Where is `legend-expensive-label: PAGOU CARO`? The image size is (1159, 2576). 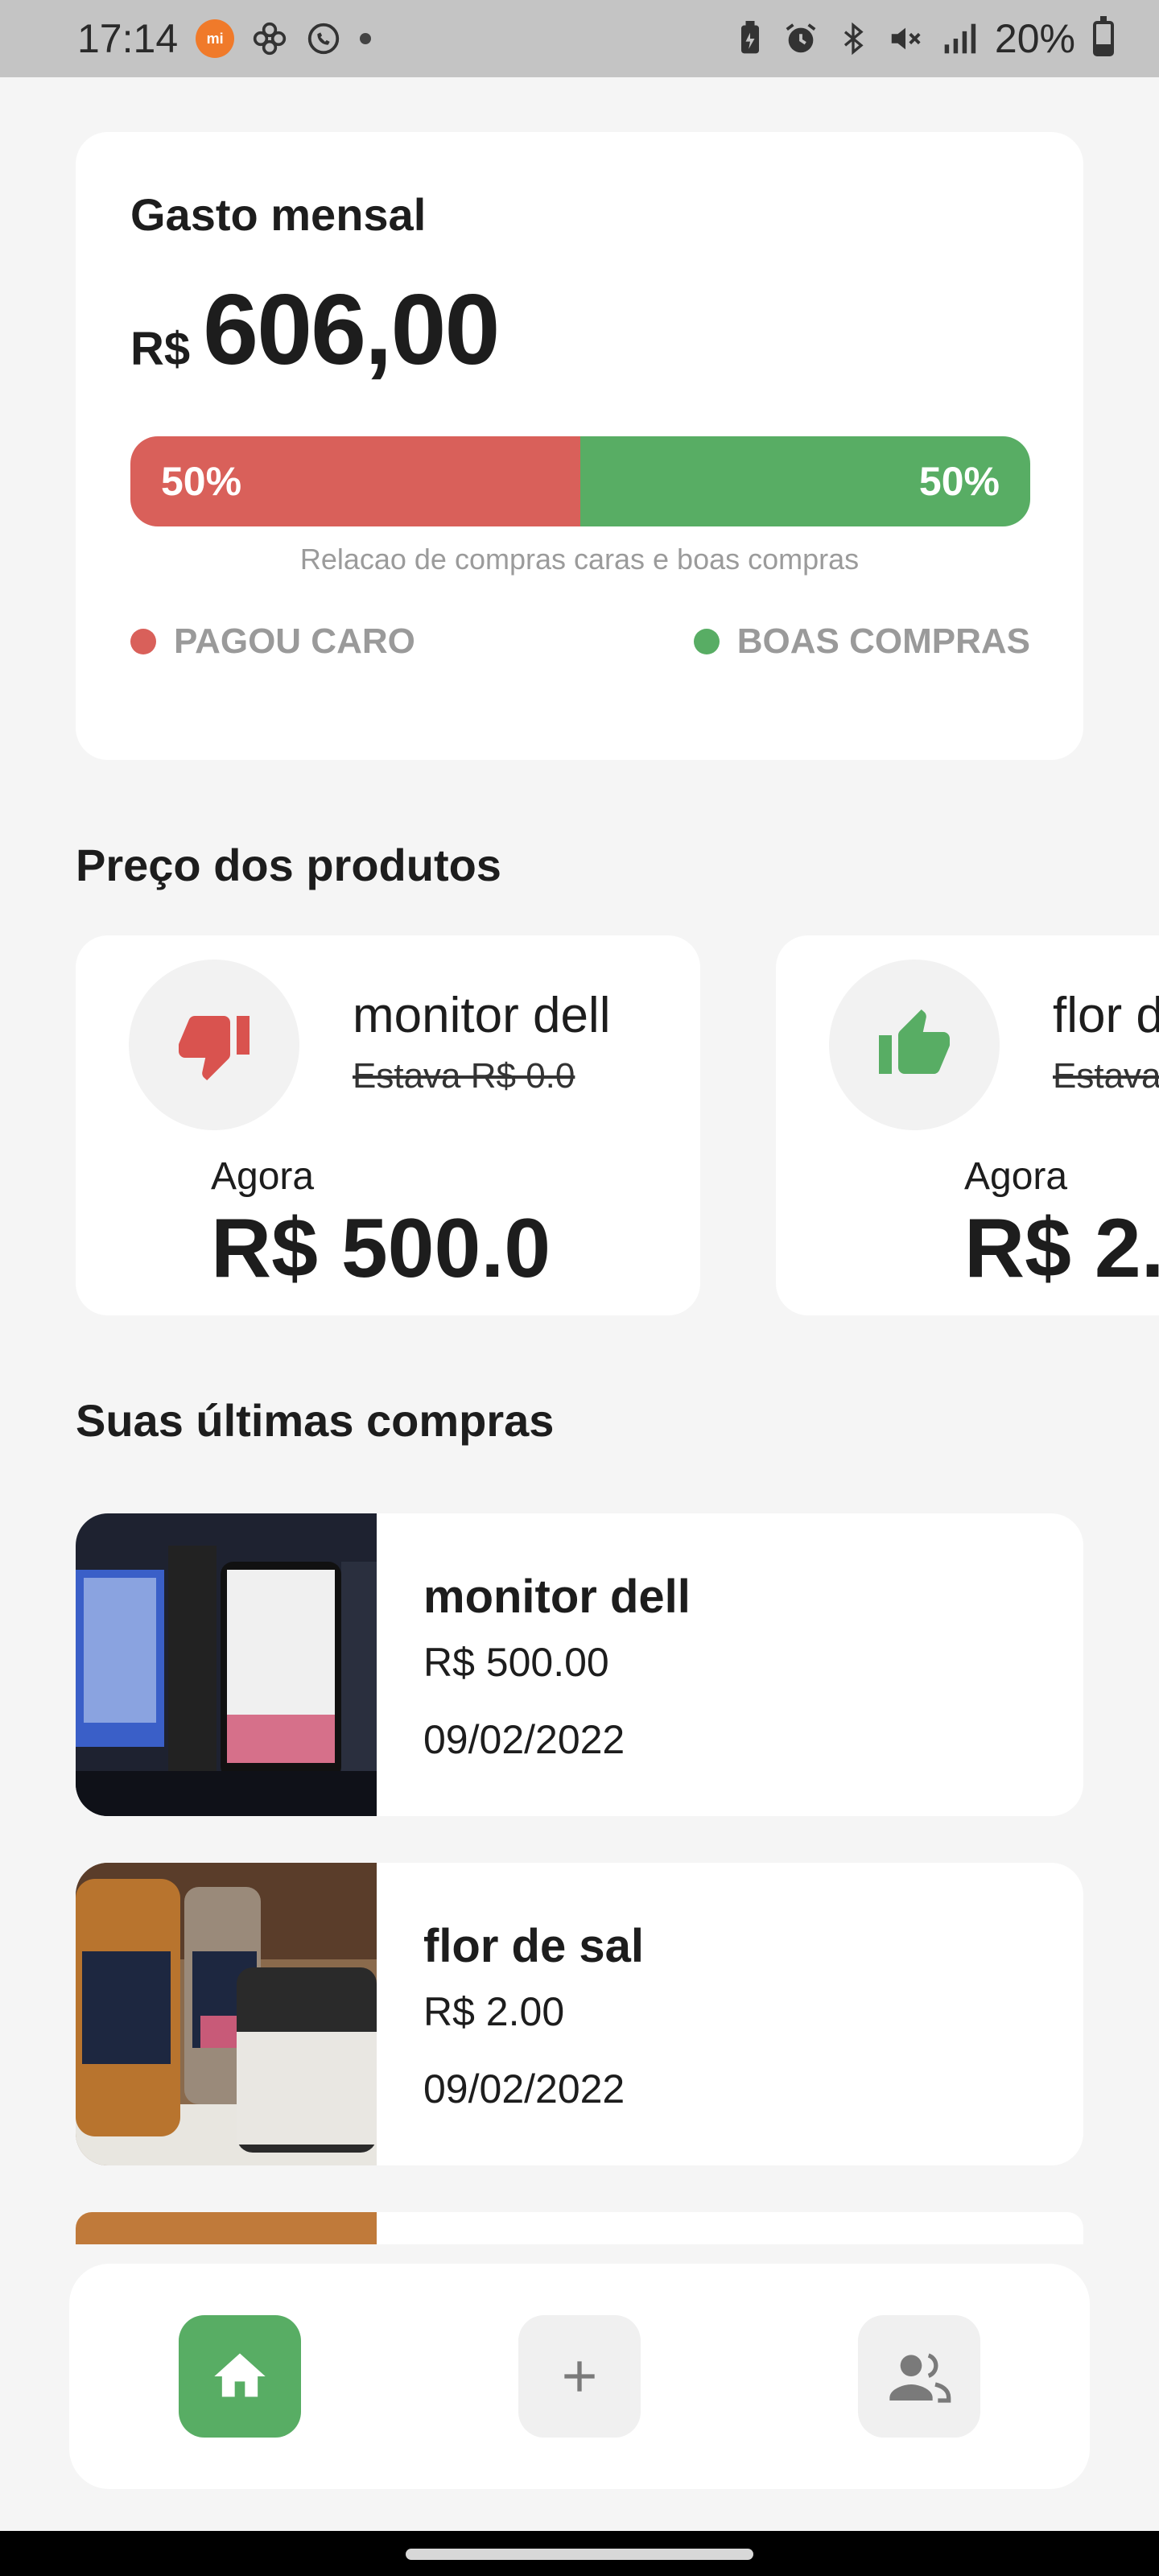 legend-expensive-label: PAGOU CARO is located at coordinates (294, 641).